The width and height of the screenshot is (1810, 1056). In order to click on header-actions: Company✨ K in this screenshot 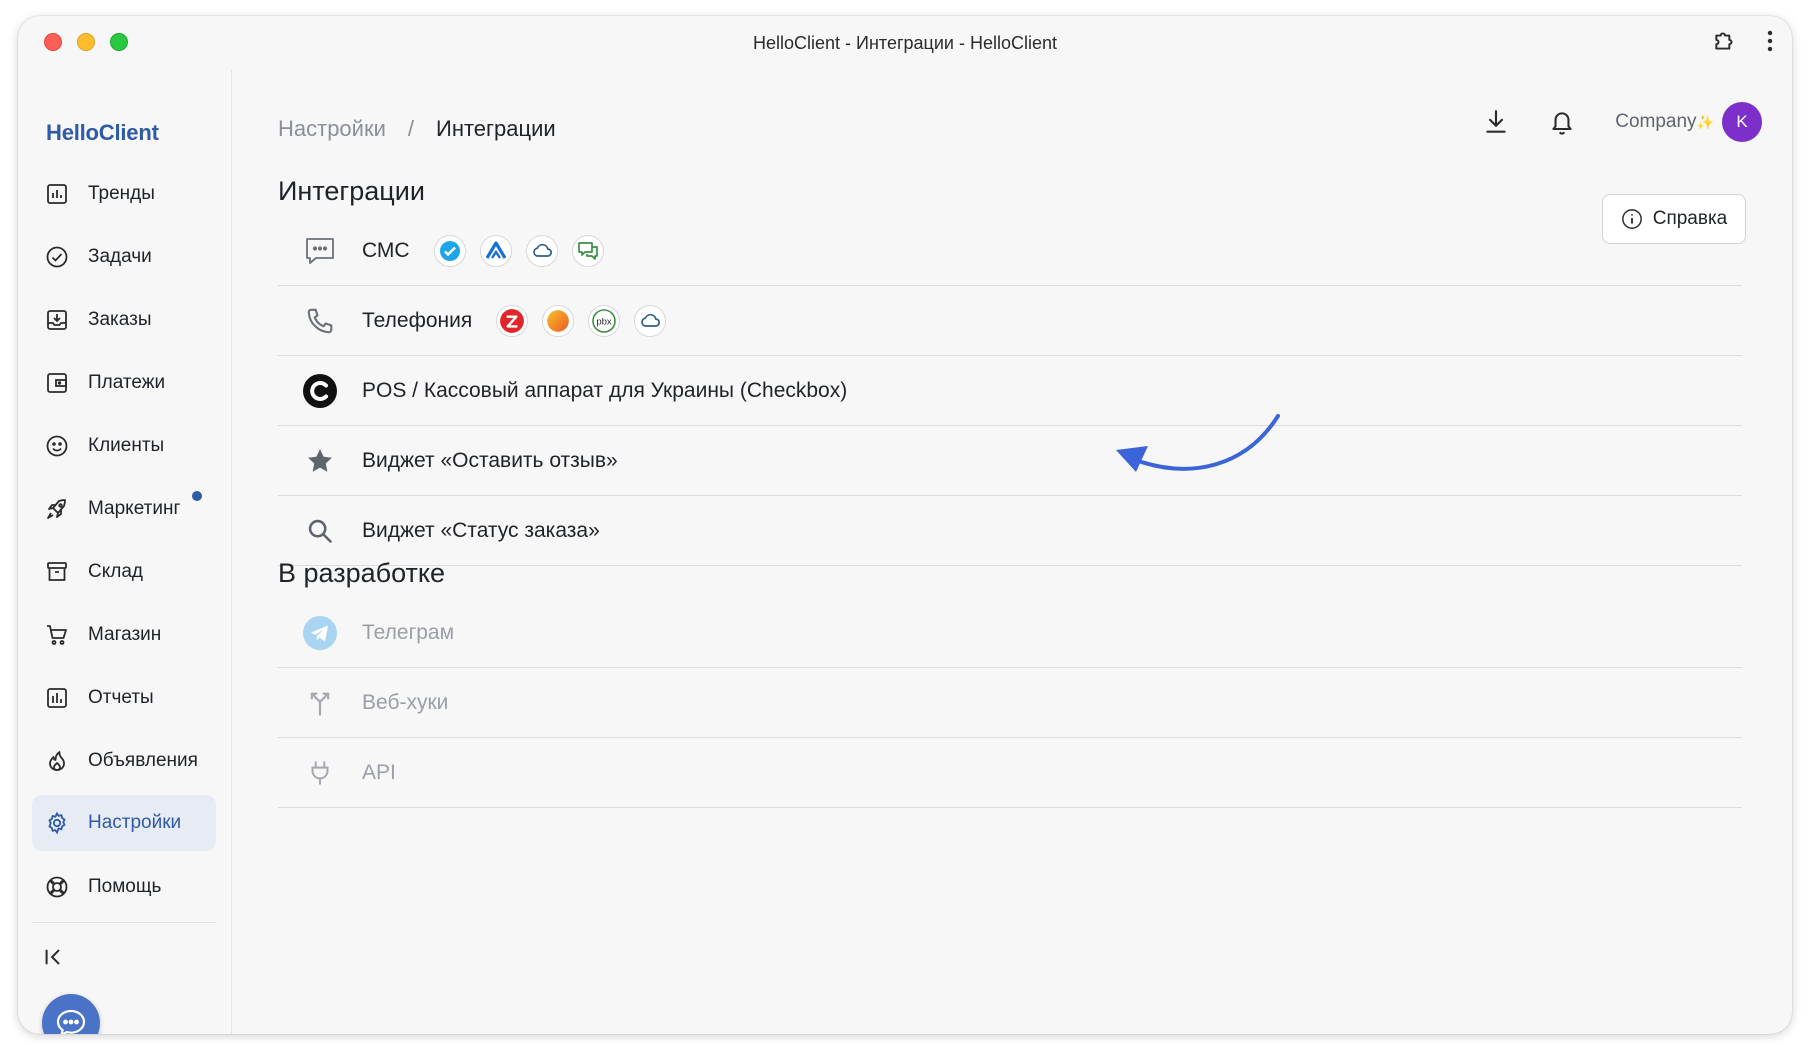, I will do `click(1622, 122)`.